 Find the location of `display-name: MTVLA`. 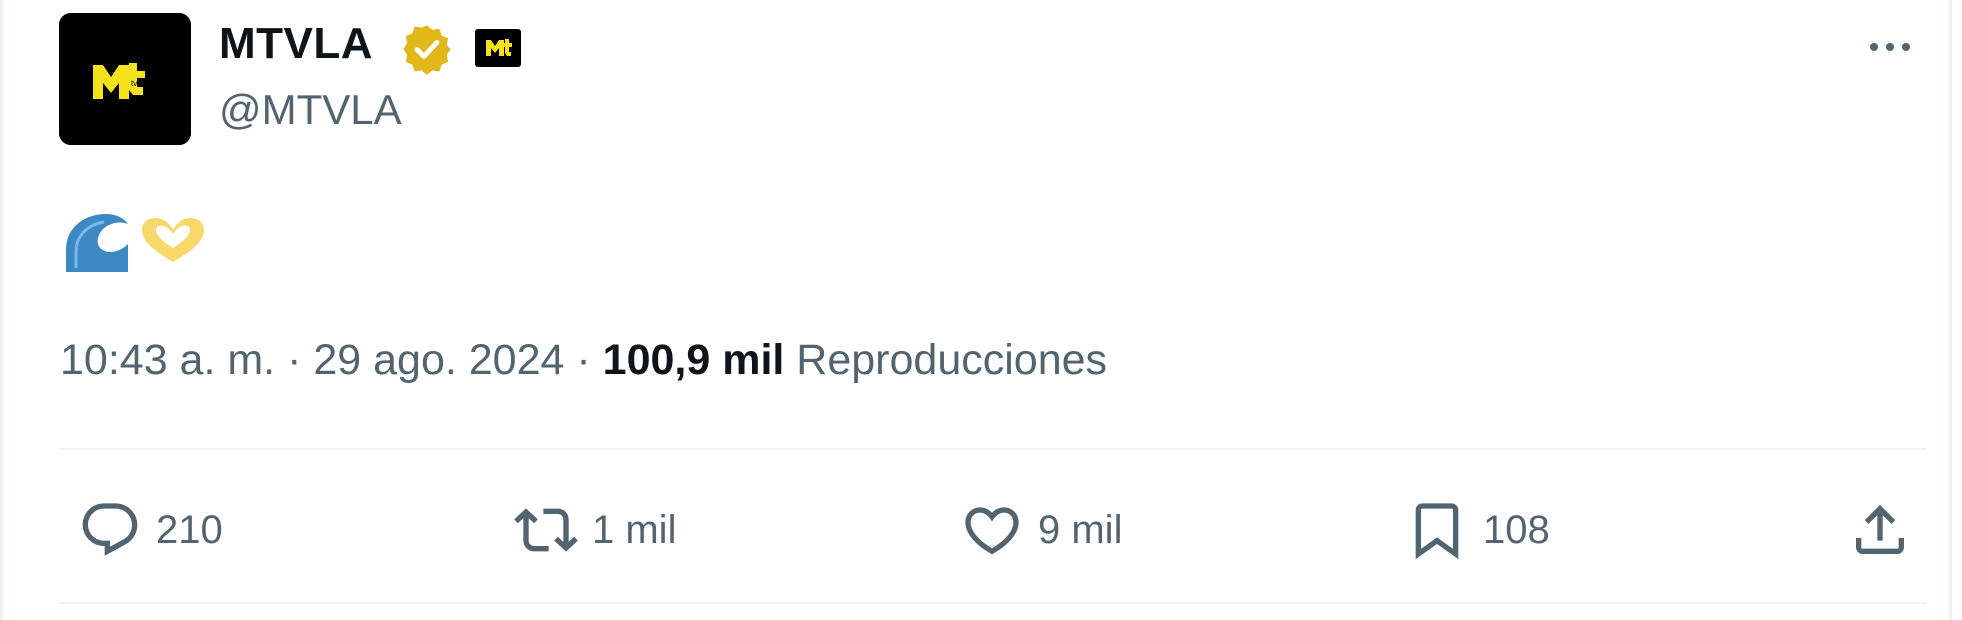

display-name: MTVLA is located at coordinates (296, 44).